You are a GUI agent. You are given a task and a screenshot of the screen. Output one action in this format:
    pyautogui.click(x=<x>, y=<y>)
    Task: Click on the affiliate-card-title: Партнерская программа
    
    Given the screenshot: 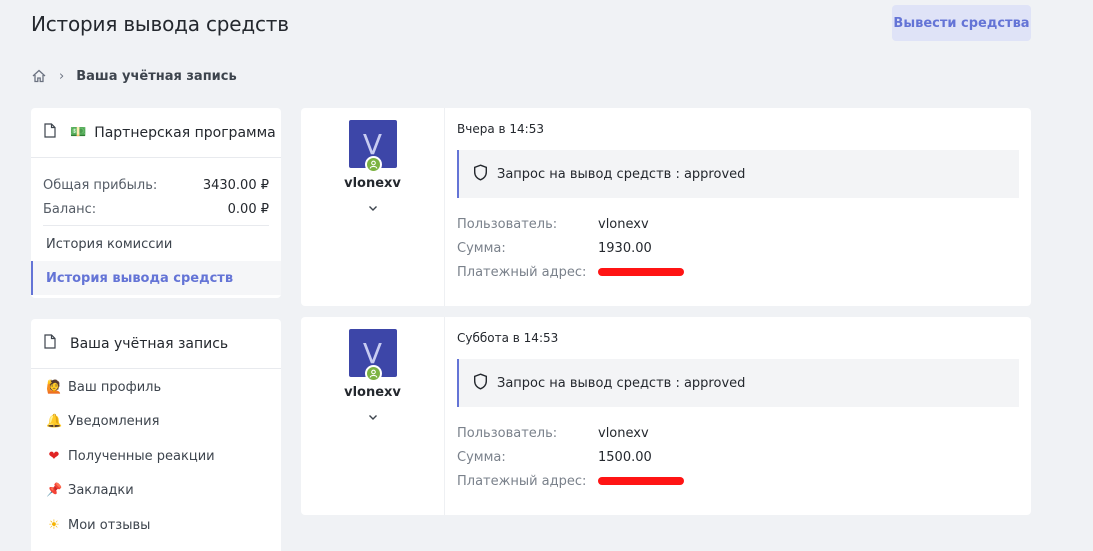 What is the action you would take?
    pyautogui.click(x=185, y=132)
    